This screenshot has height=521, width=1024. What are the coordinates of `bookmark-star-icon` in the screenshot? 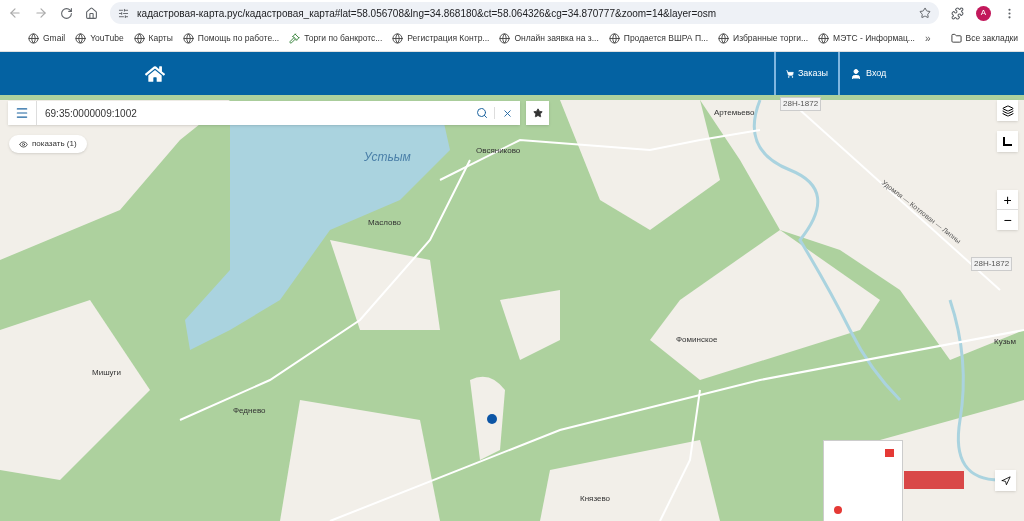 It's located at (925, 13).